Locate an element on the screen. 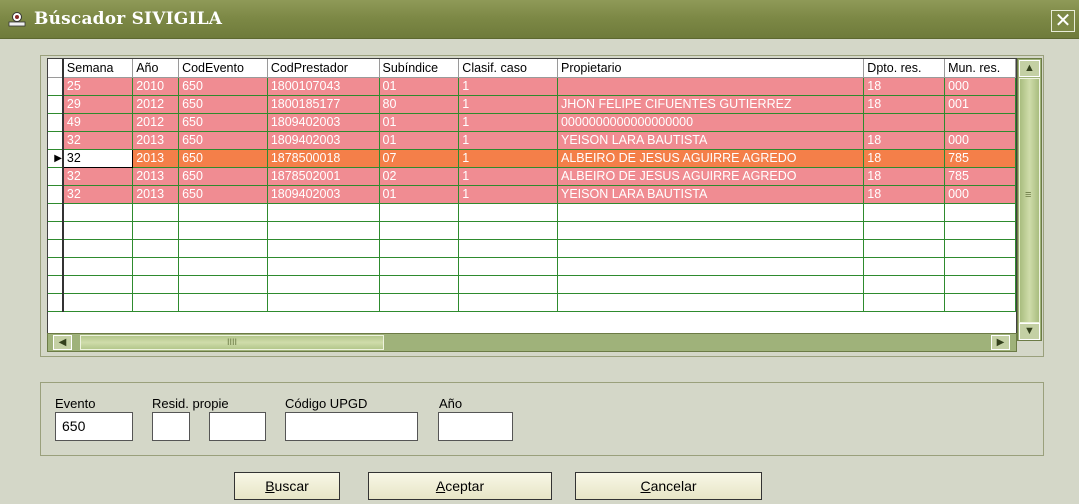 The image size is (1079, 504). column-header: Clasif. caso is located at coordinates (508, 68).